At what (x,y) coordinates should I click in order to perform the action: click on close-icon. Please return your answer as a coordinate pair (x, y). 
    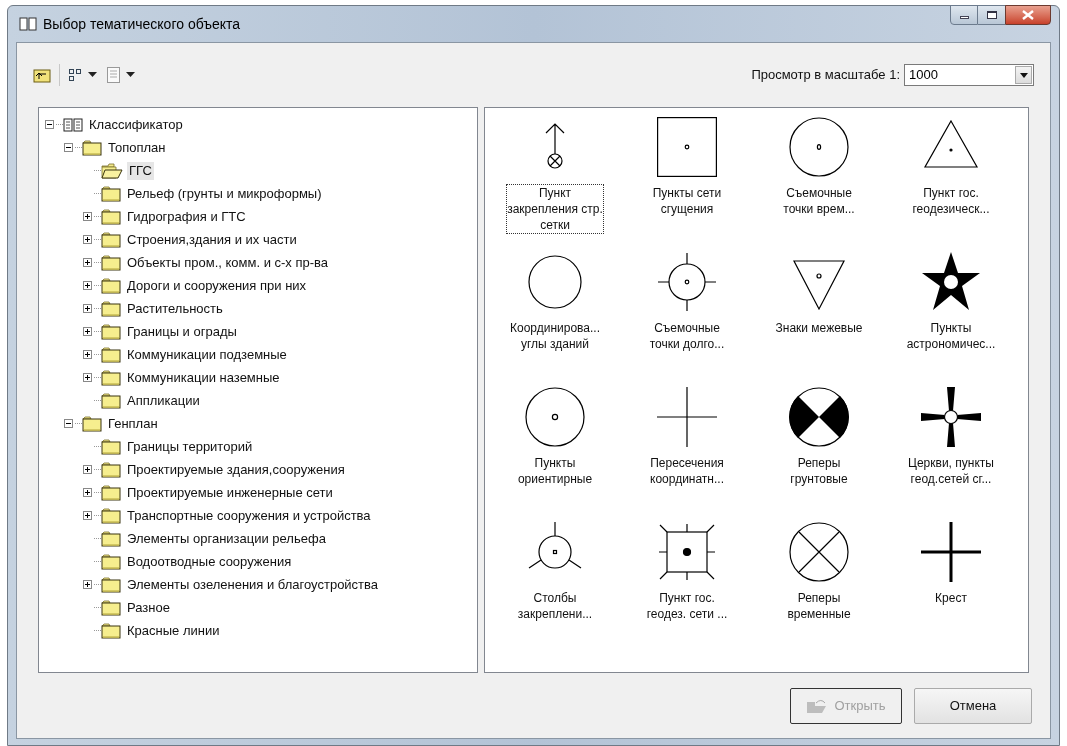
    Looking at the image, I should click on (1028, 15).